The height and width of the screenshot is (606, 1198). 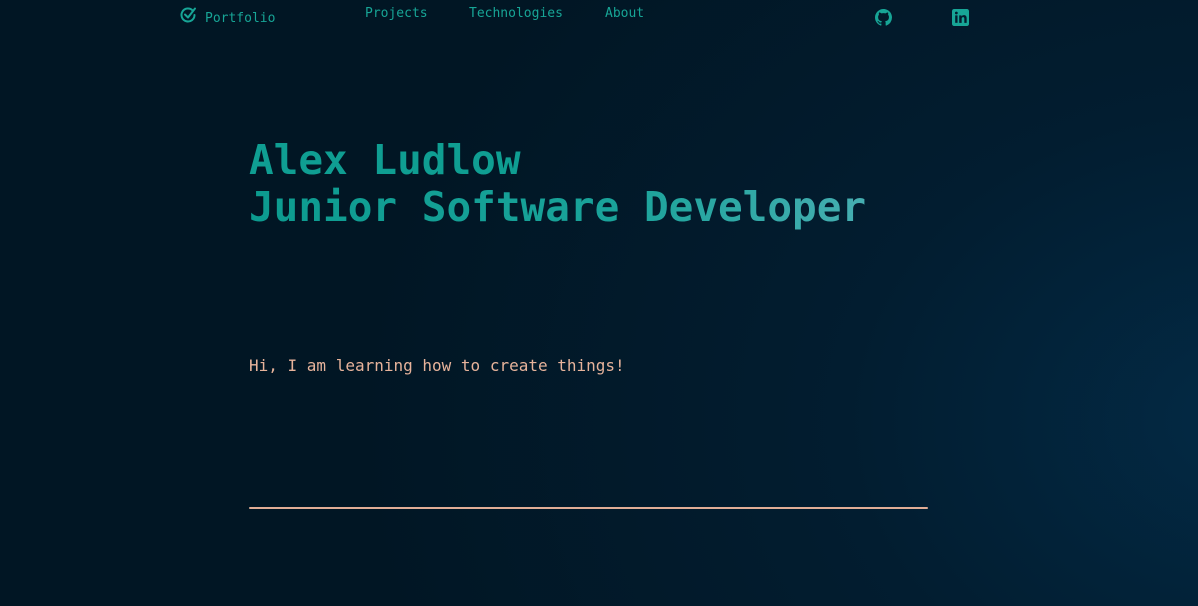 I want to click on github-icon, so click(x=883, y=17).